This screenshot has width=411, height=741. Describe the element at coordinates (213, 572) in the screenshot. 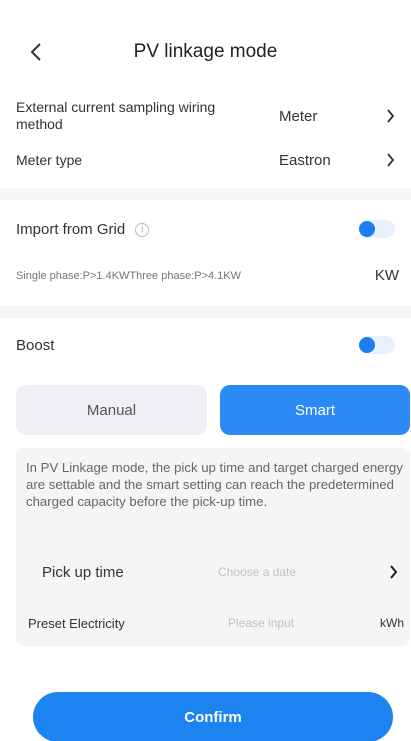

I see `pickup-time-row: Pick up time Choose a date` at that location.